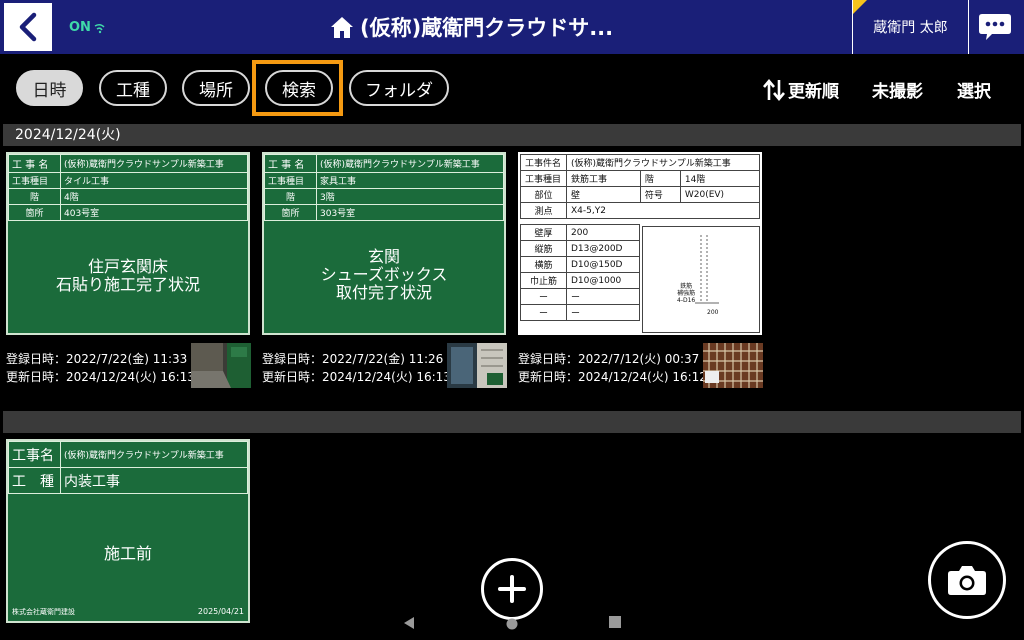 This screenshot has width=1024, height=640. What do you see at coordinates (615, 622) in the screenshot?
I see `nav-recents-icon` at bounding box center [615, 622].